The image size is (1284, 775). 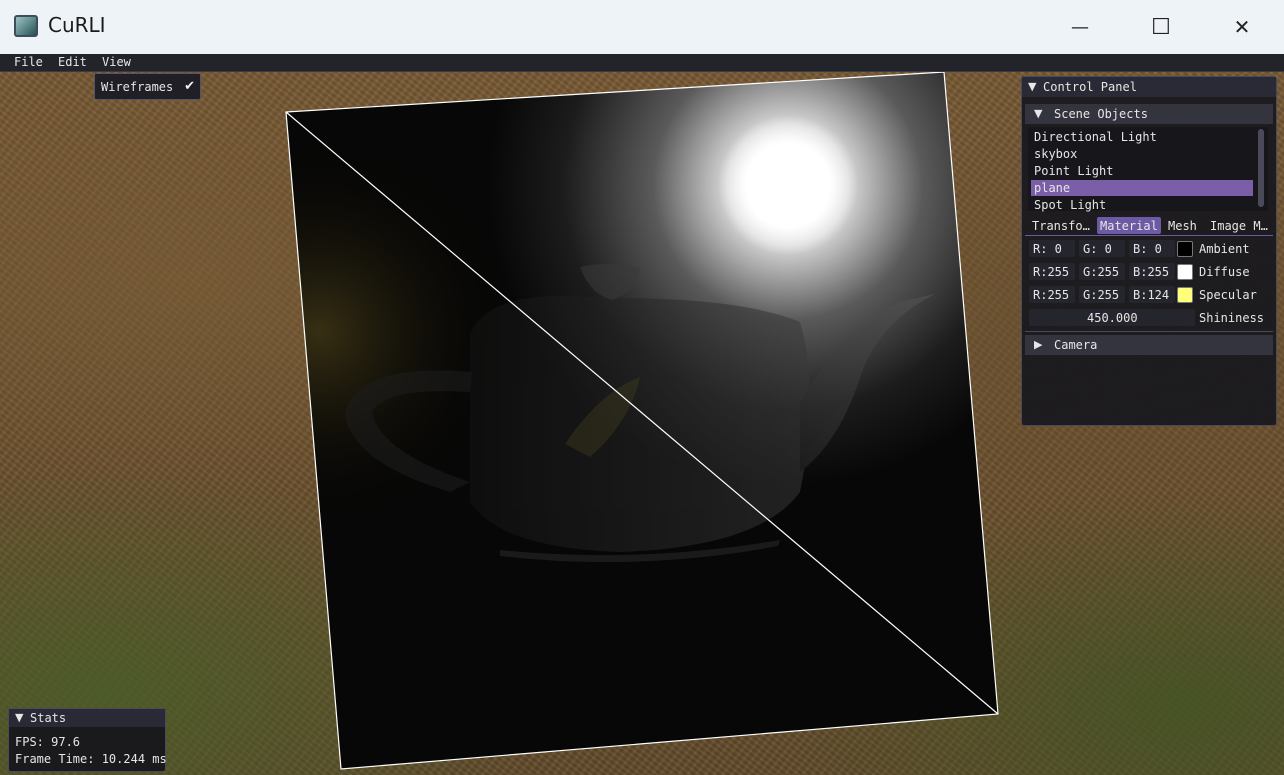 I want to click on ambient-color-swatch, so click(x=1185, y=249).